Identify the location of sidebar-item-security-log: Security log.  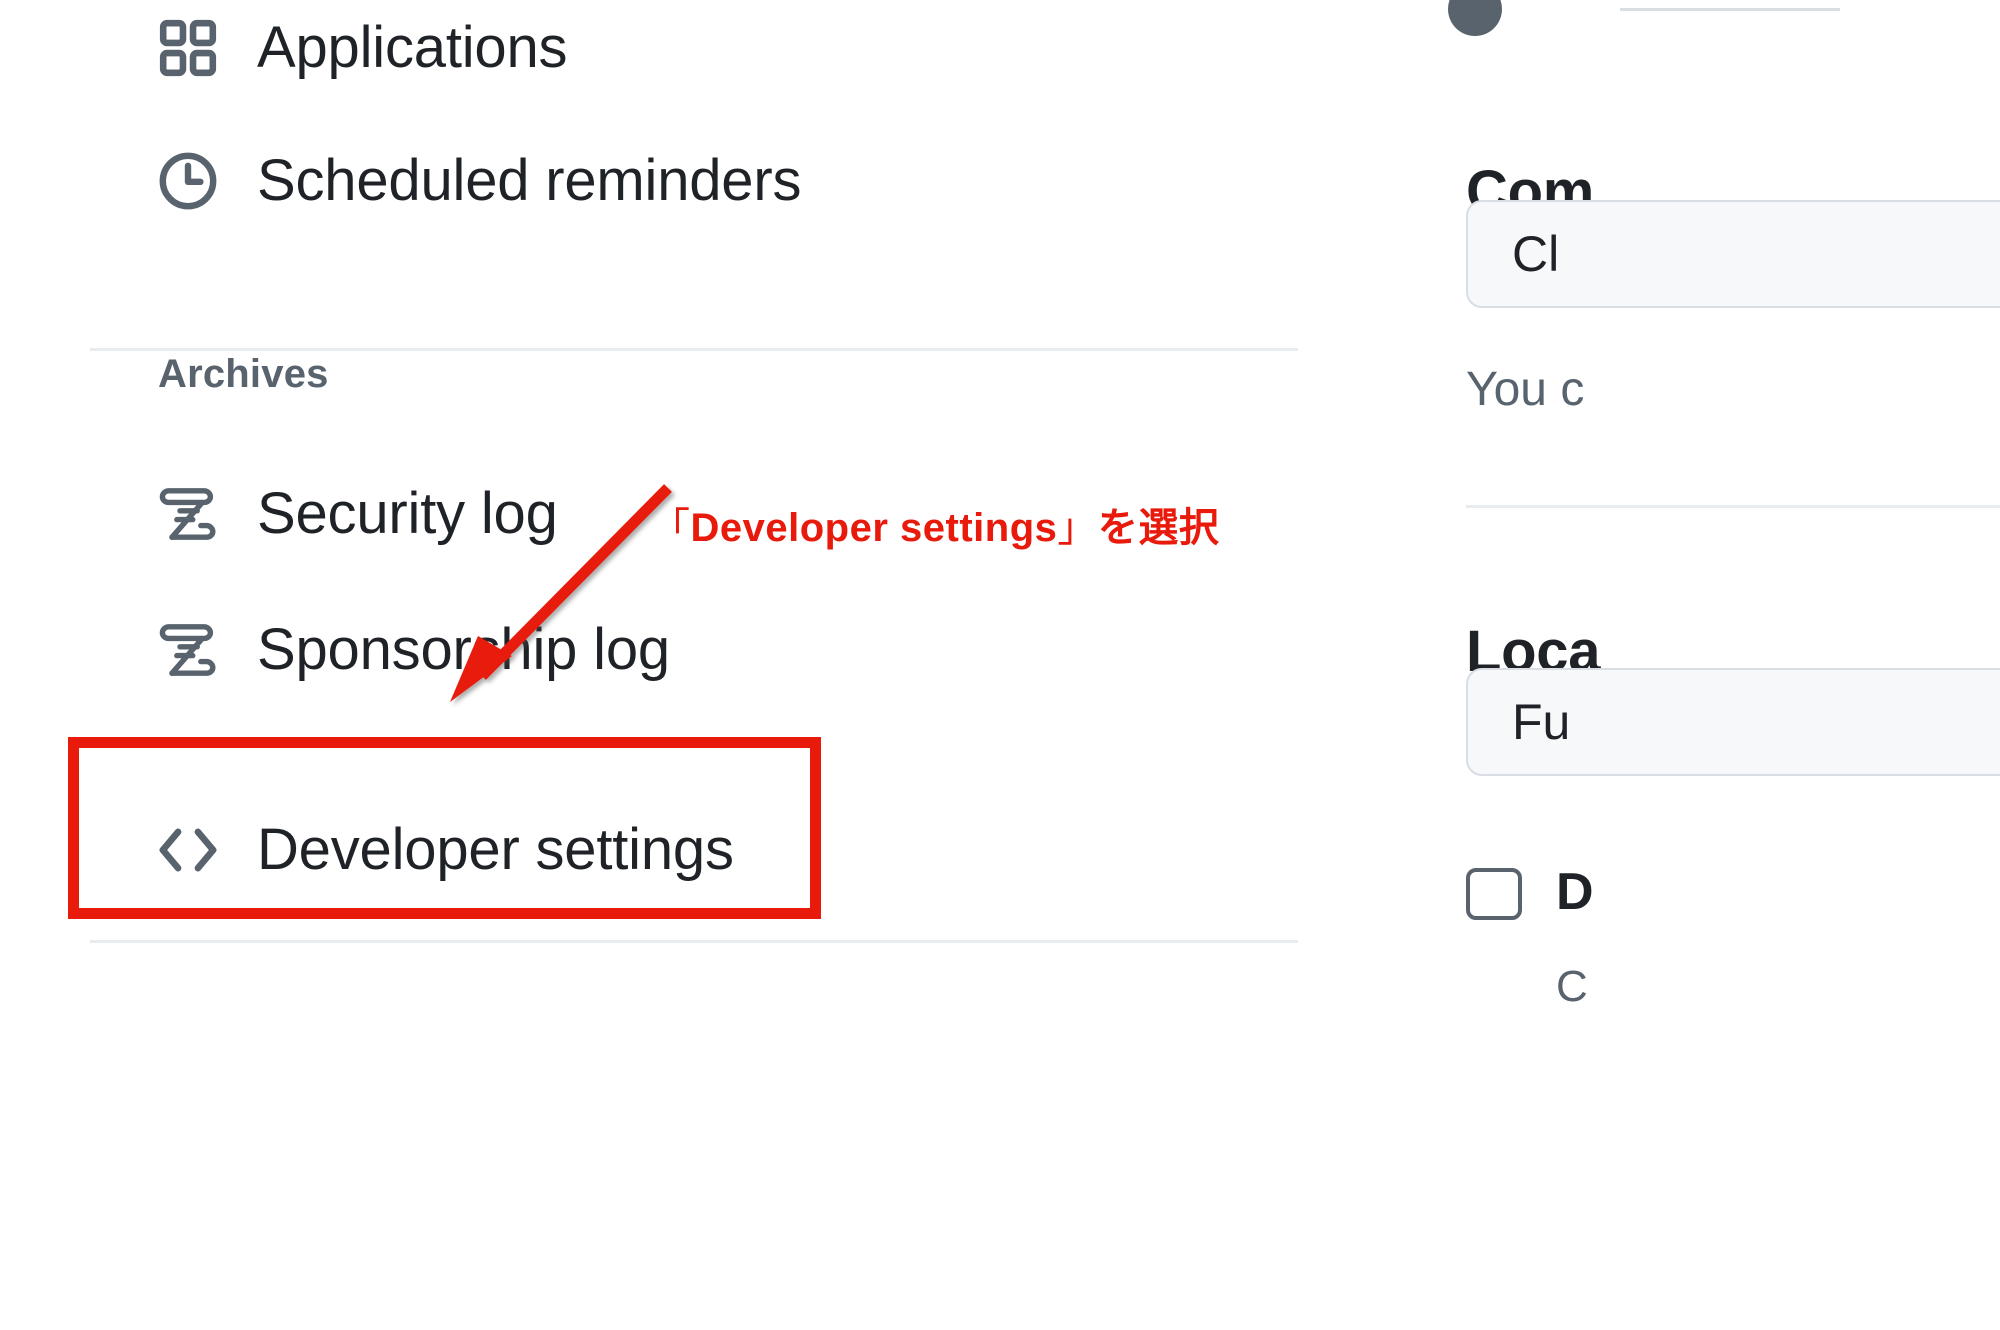
(356, 514).